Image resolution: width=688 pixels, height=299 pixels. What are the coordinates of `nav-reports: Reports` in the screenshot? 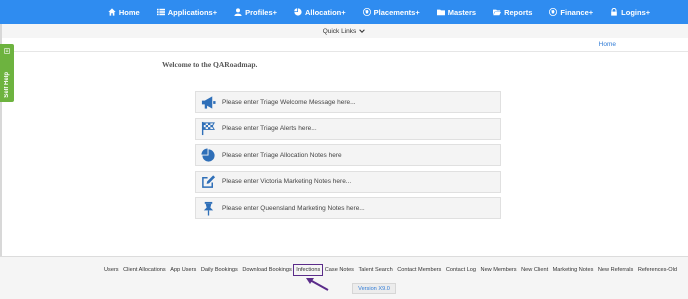 It's located at (512, 12).